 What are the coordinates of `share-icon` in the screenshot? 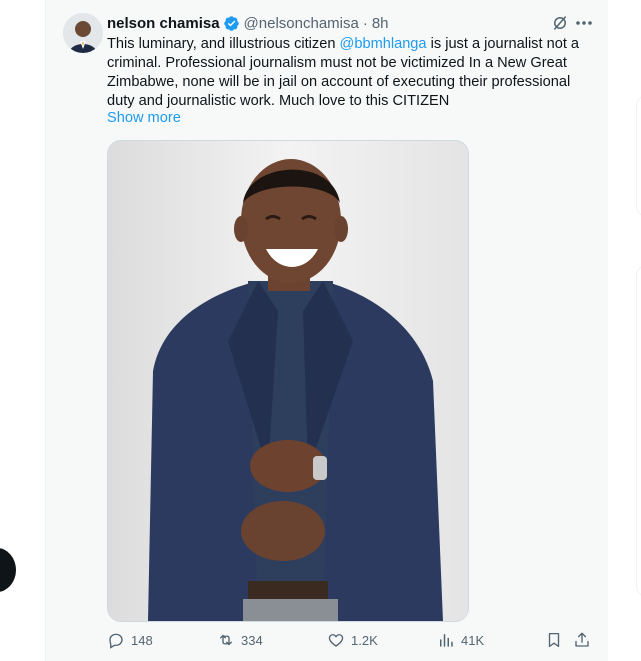 It's located at (582, 639).